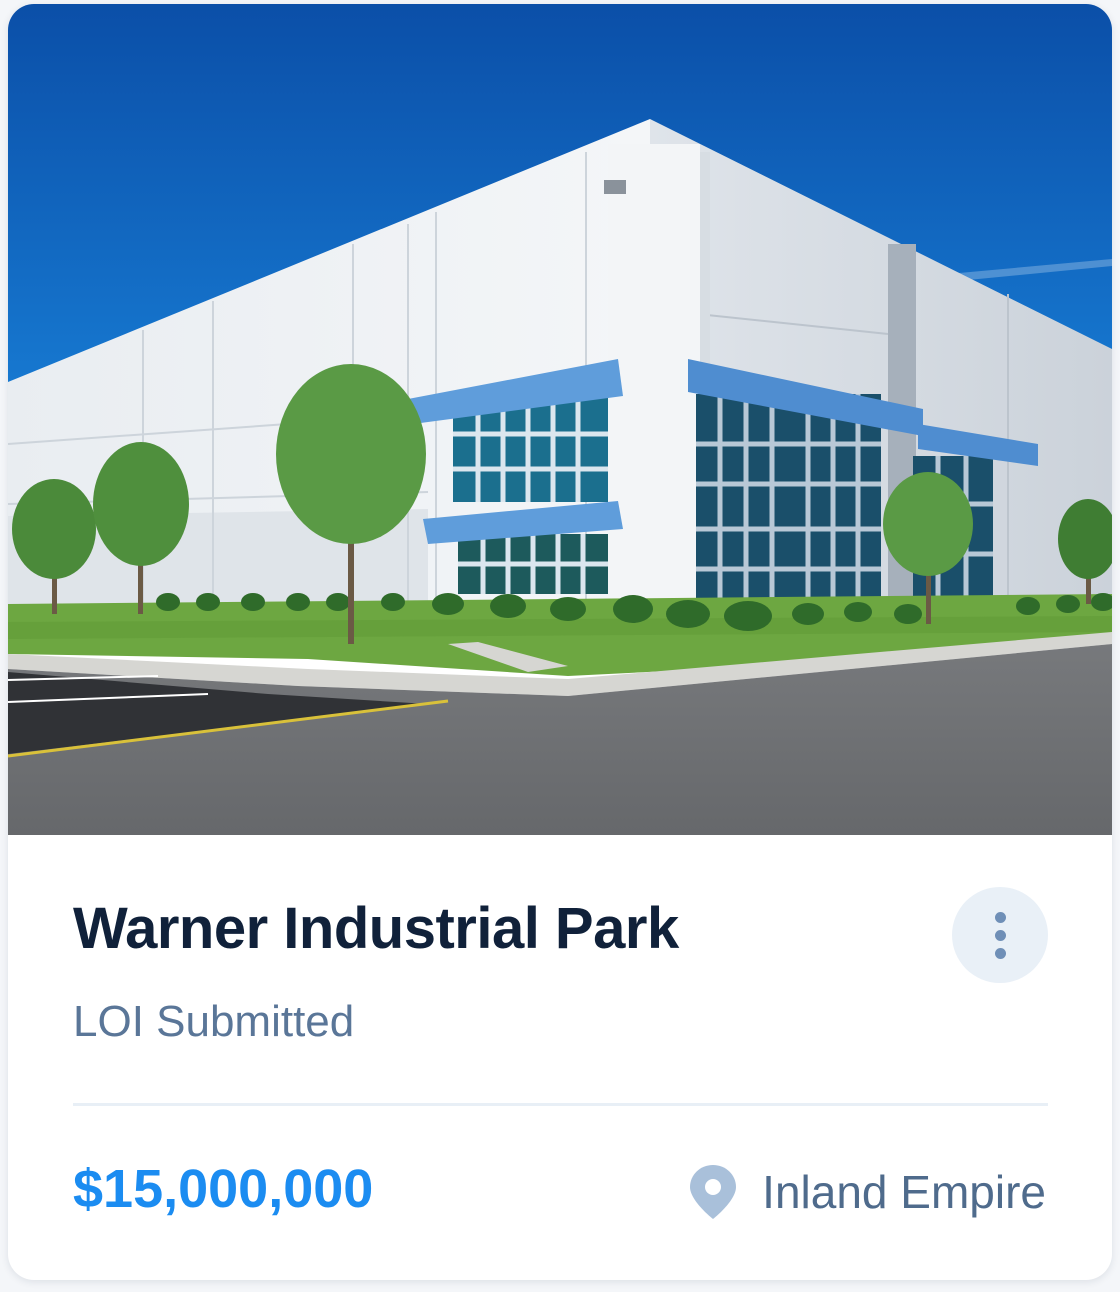  I want to click on more-options-button, so click(1000, 935).